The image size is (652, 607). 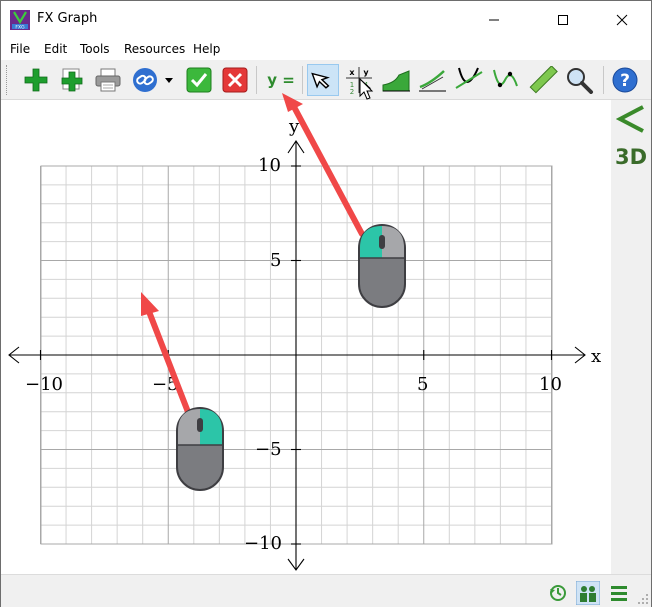 I want to click on checkmark-icon, so click(x=199, y=80).